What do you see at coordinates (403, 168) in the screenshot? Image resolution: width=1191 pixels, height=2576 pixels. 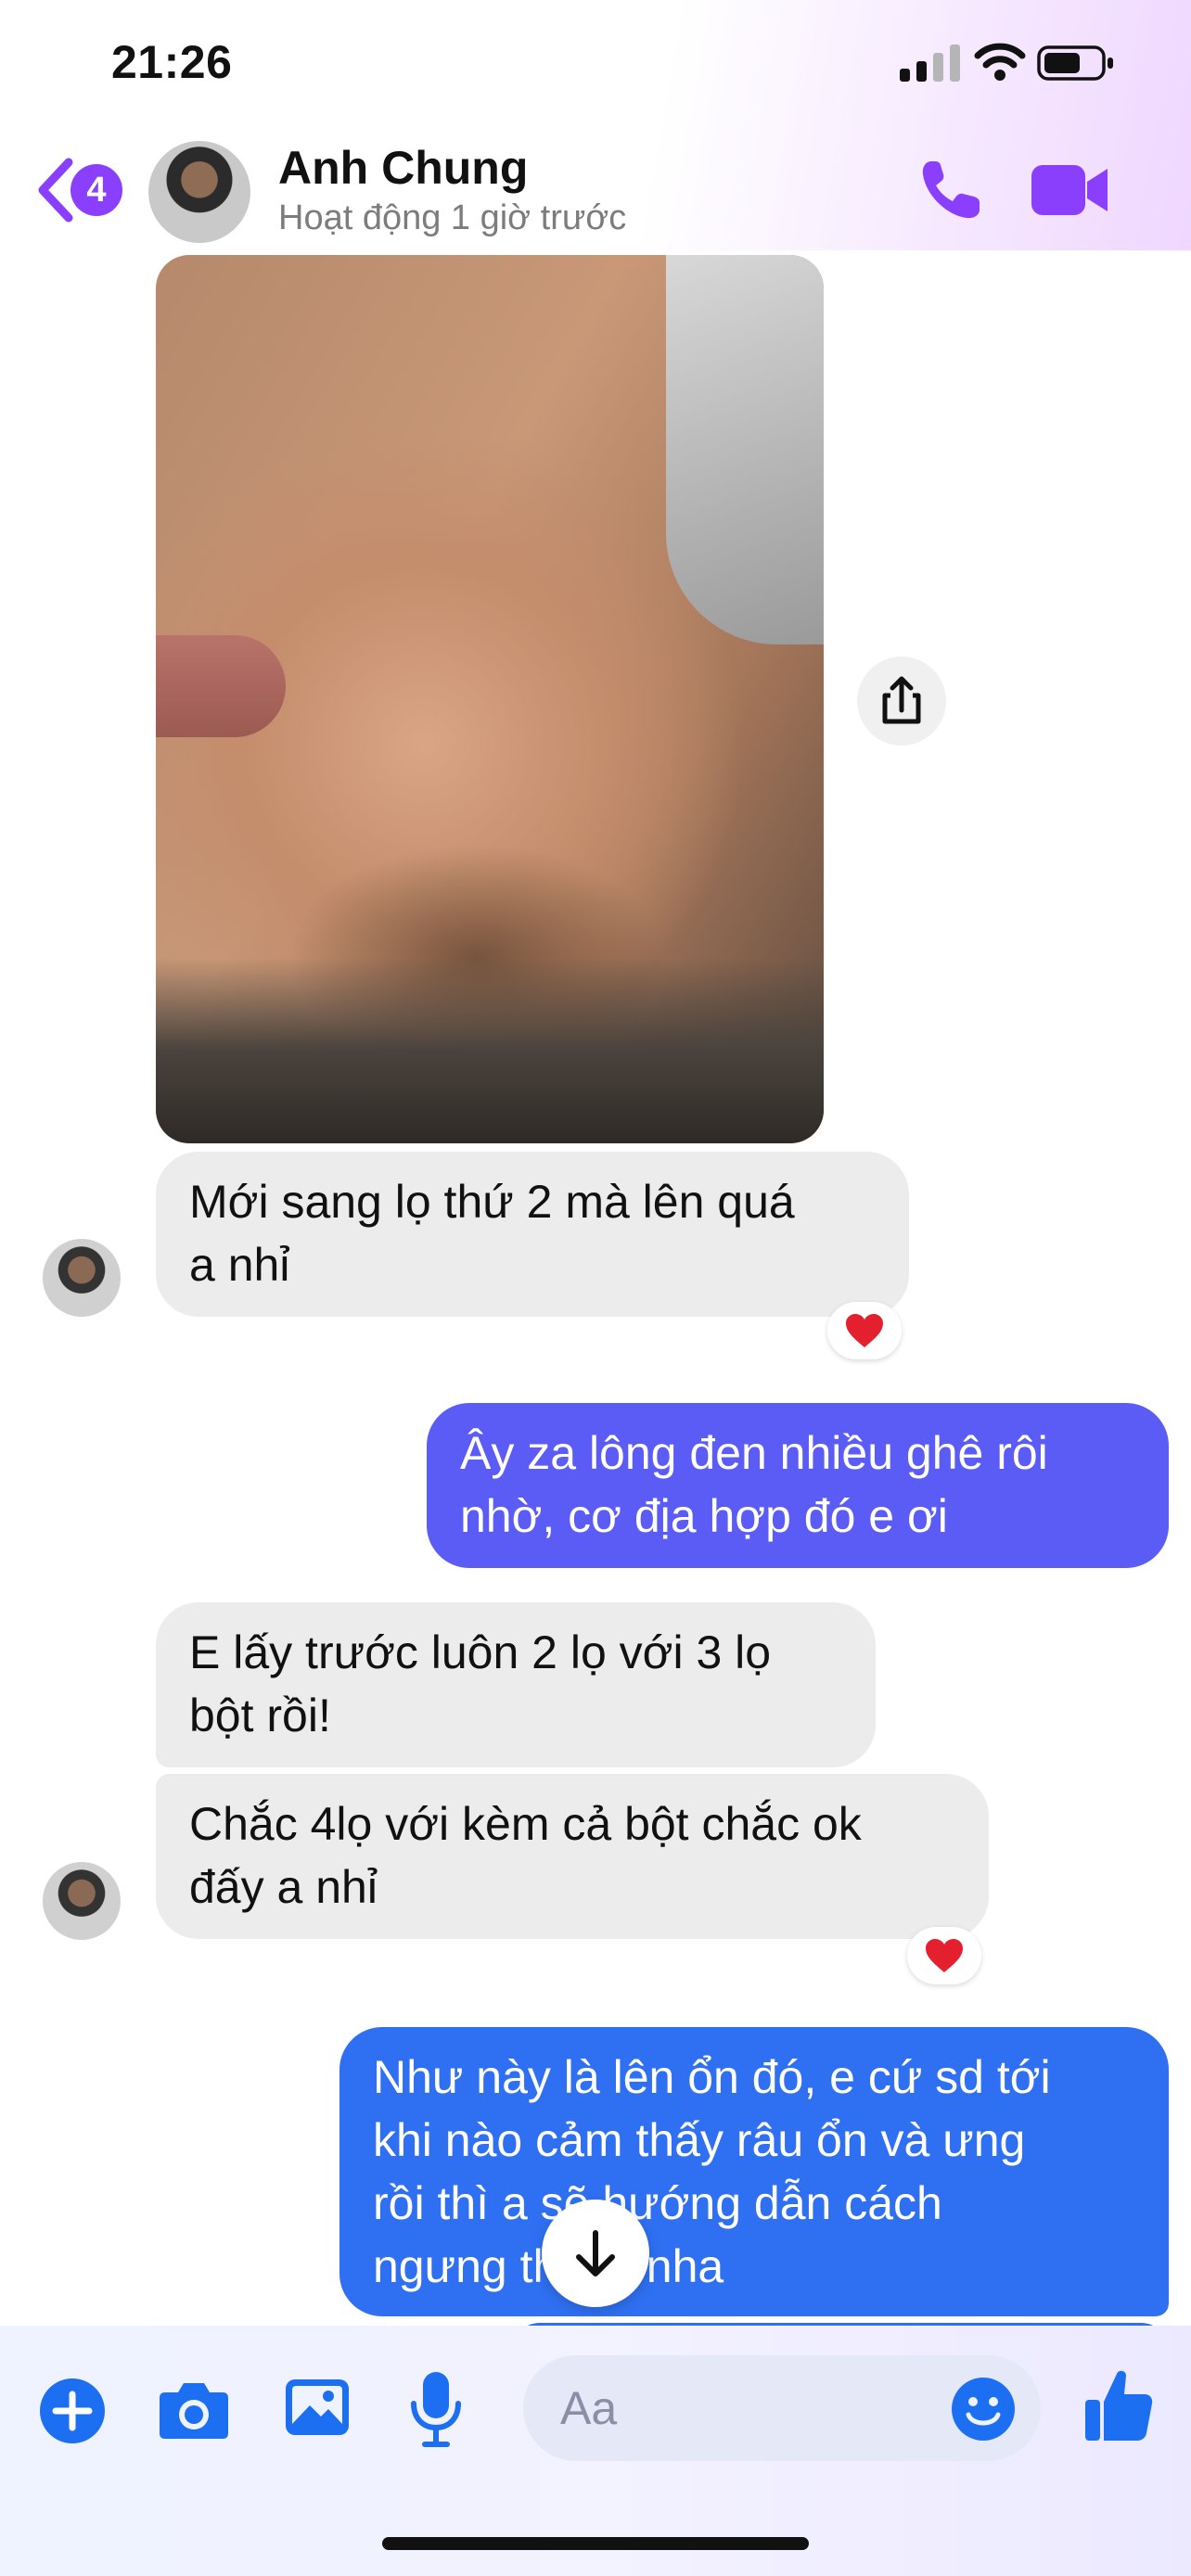 I see `contact-name: Anh Chung` at bounding box center [403, 168].